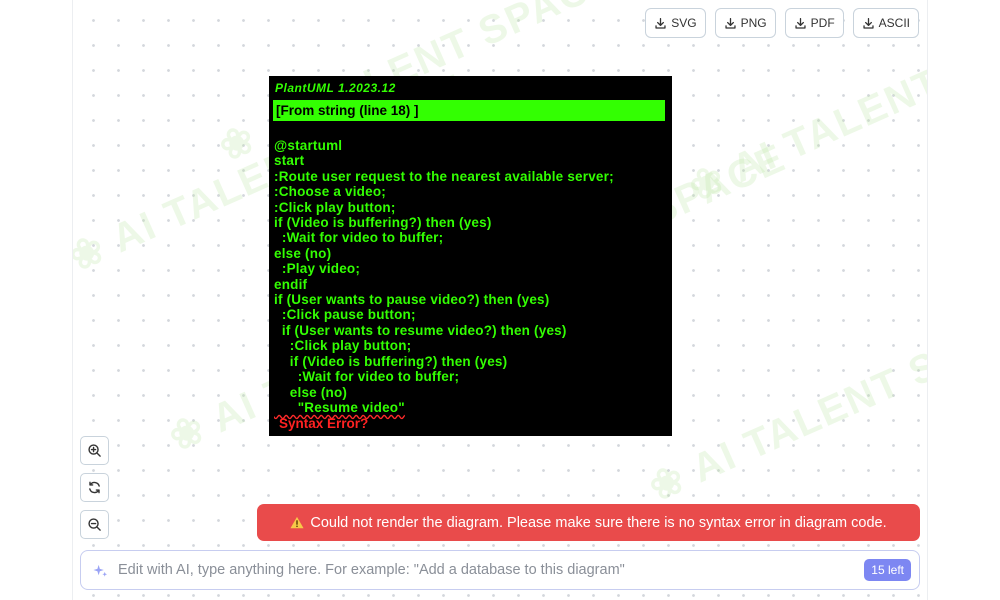 Image resolution: width=1000 pixels, height=600 pixels. I want to click on code-line: :Choose a video;, so click(330, 192).